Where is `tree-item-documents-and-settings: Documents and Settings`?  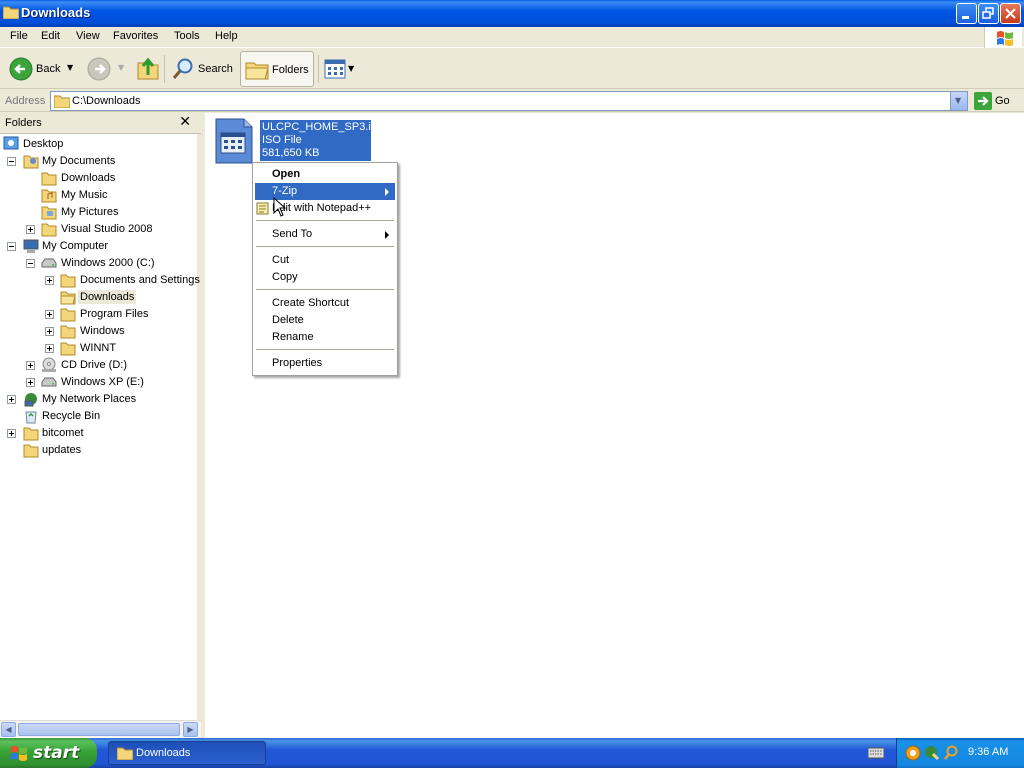
tree-item-documents-and-settings: Documents and Settings is located at coordinates (100, 280).